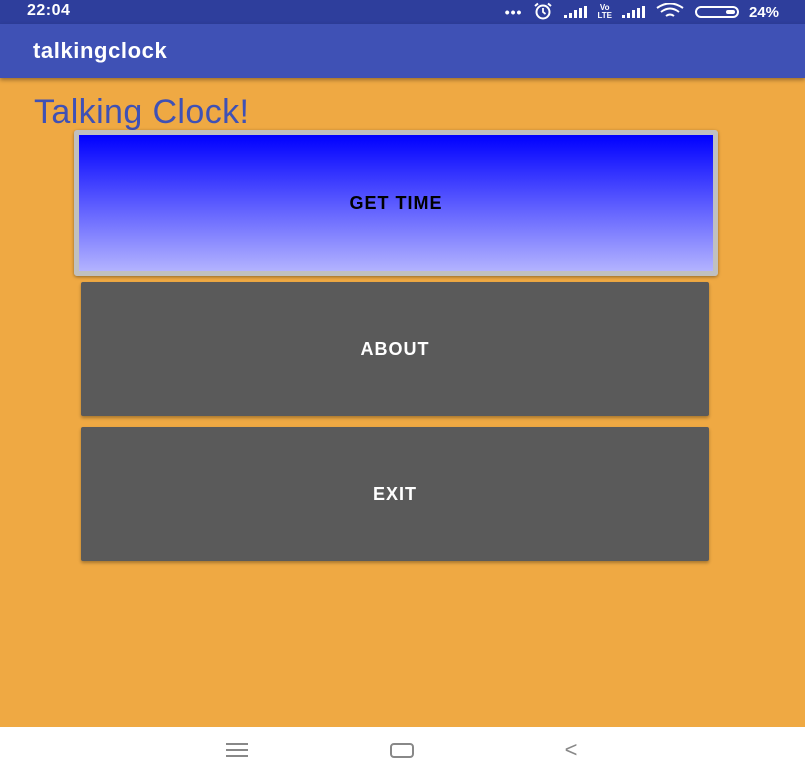  I want to click on app-bar: talkingclock, so click(402, 51).